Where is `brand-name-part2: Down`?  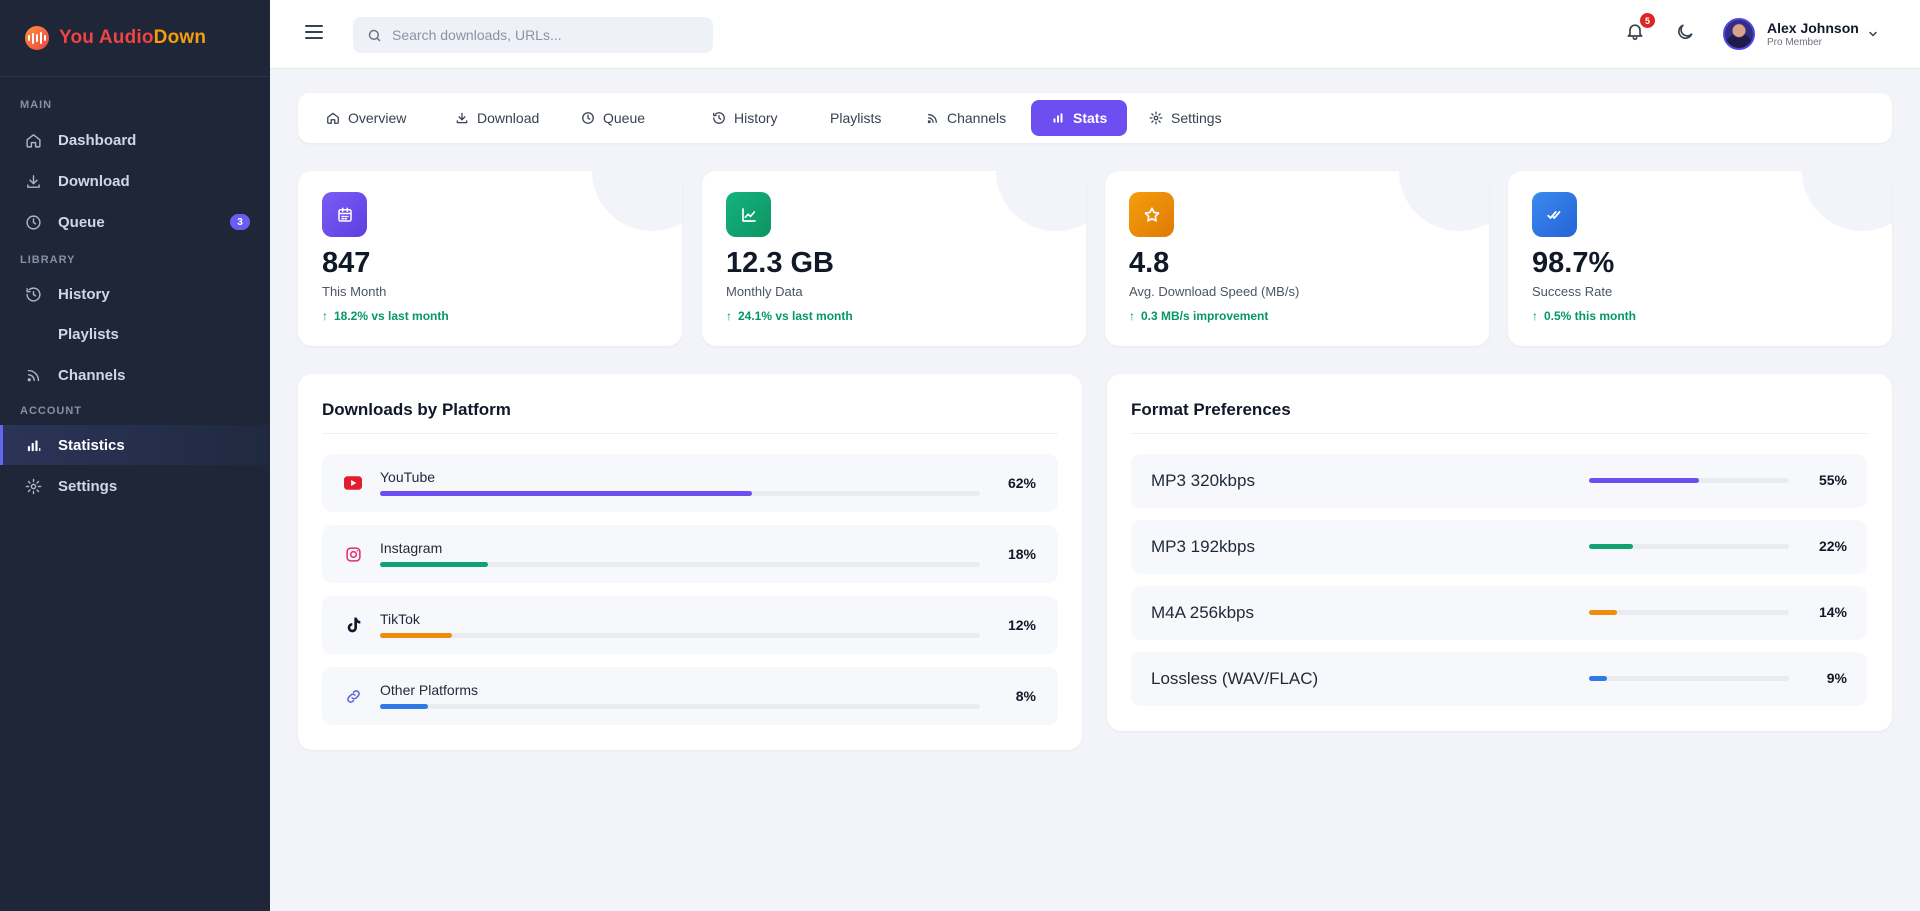
brand-name-part2: Down is located at coordinates (180, 37).